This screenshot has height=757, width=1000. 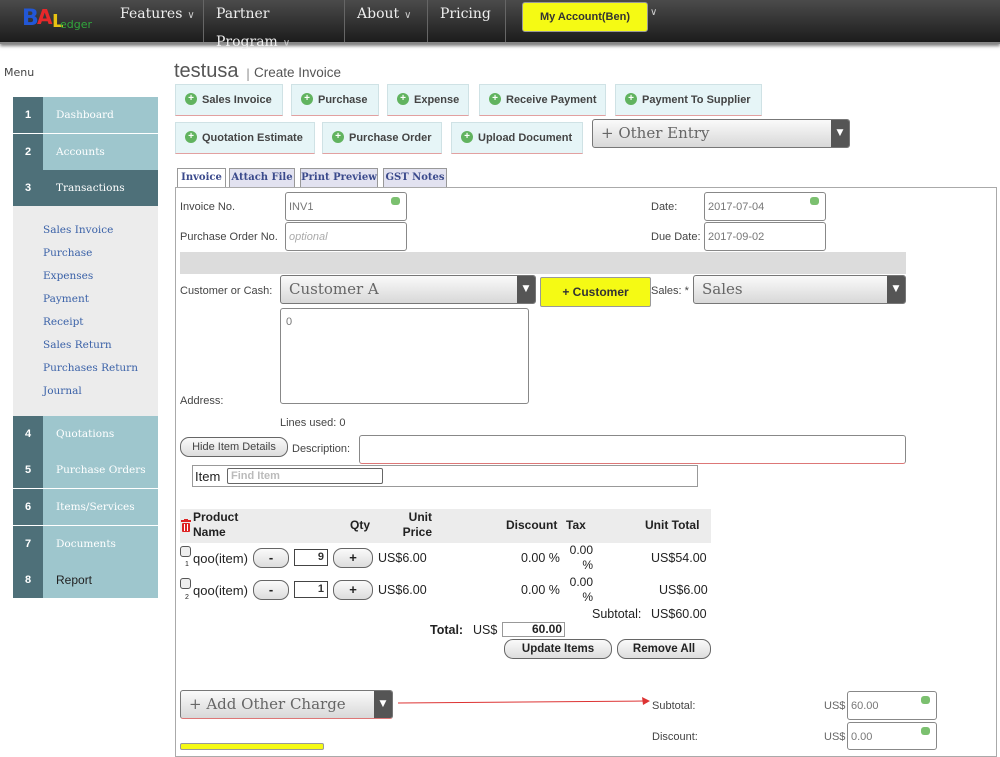 I want to click on sublink-purchases-return: Purchases Return, so click(x=90, y=368).